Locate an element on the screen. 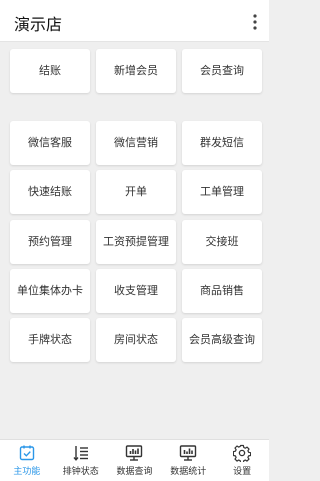  tab-label: 排钟状态 is located at coordinates (80, 472).